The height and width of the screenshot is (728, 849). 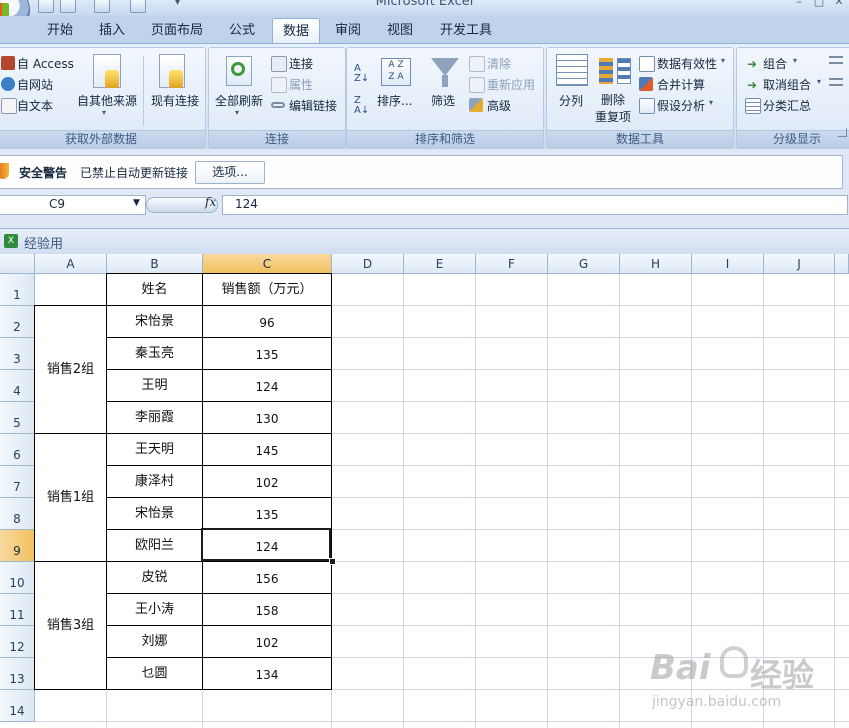 What do you see at coordinates (361, 74) in the screenshot?
I see `sort-az-icon: A Z↓` at bounding box center [361, 74].